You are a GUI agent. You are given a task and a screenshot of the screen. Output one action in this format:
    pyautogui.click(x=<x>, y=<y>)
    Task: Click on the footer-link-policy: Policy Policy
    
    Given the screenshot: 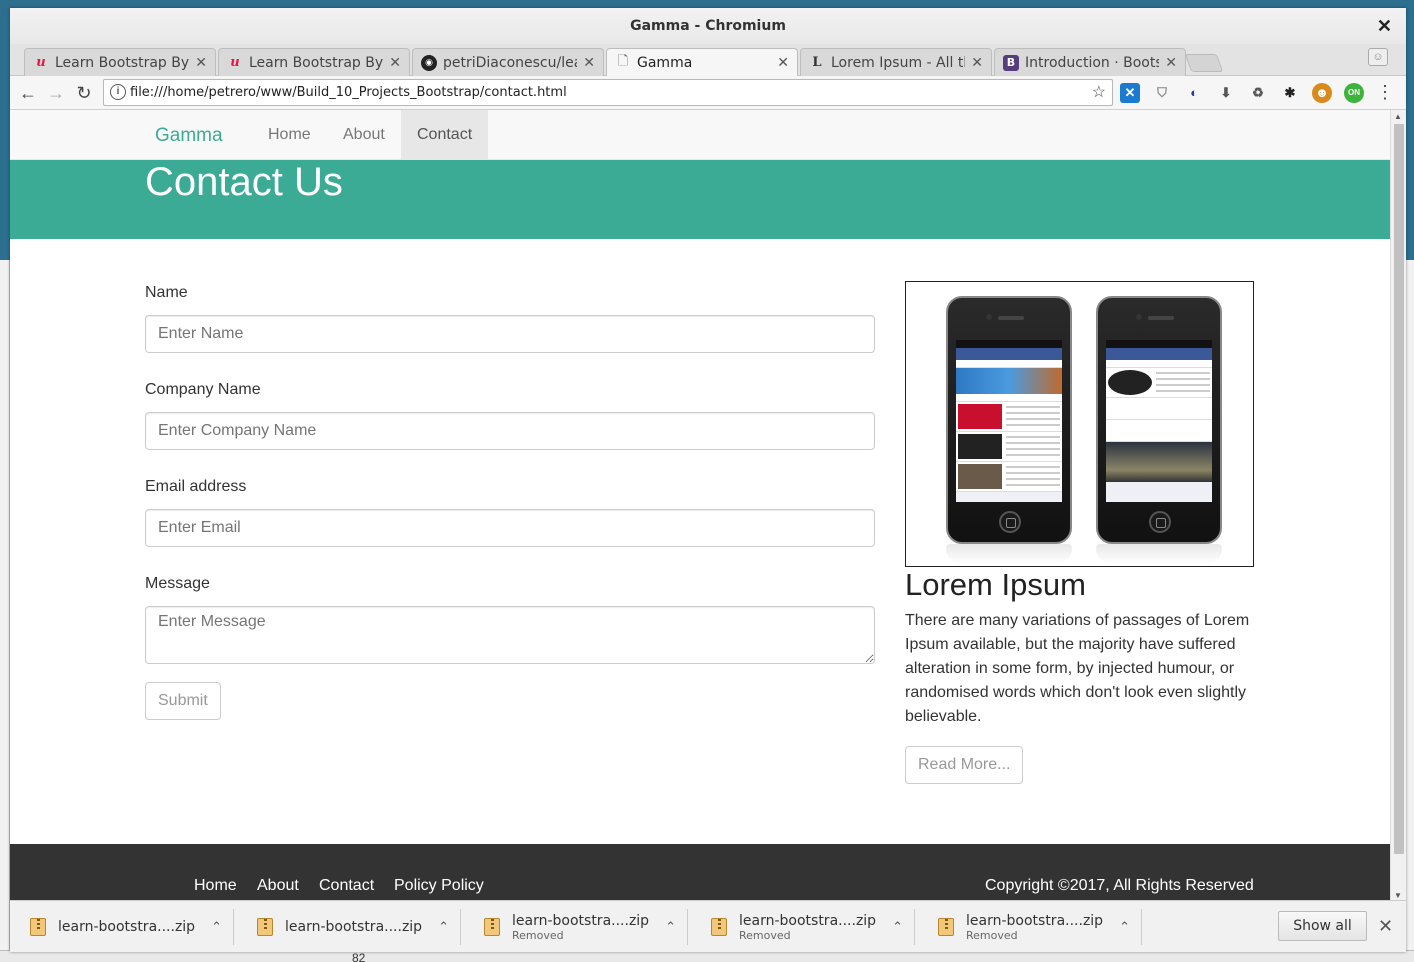 What is the action you would take?
    pyautogui.click(x=439, y=886)
    